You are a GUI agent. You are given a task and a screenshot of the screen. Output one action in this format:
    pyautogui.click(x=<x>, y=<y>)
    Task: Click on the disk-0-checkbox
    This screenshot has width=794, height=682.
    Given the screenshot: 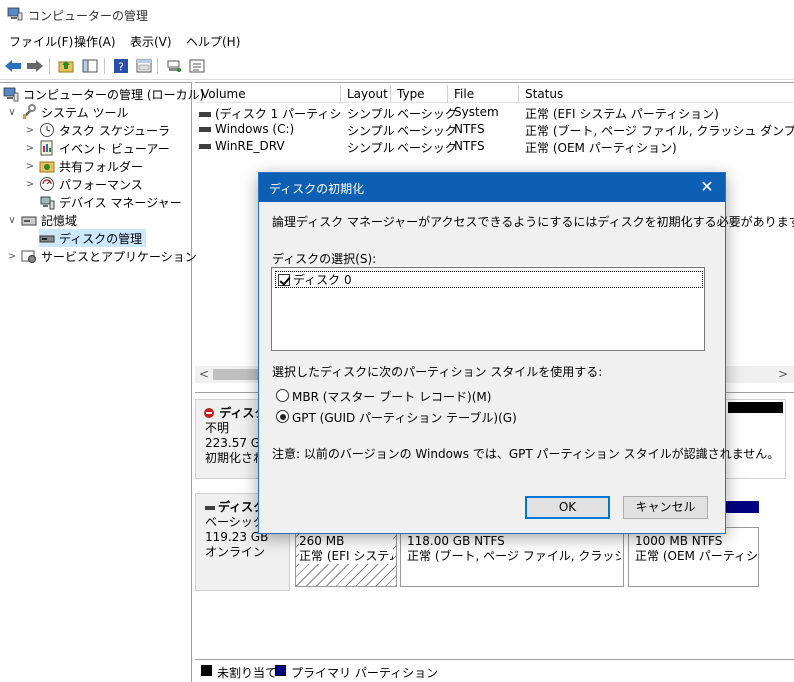 What is the action you would take?
    pyautogui.click(x=284, y=279)
    